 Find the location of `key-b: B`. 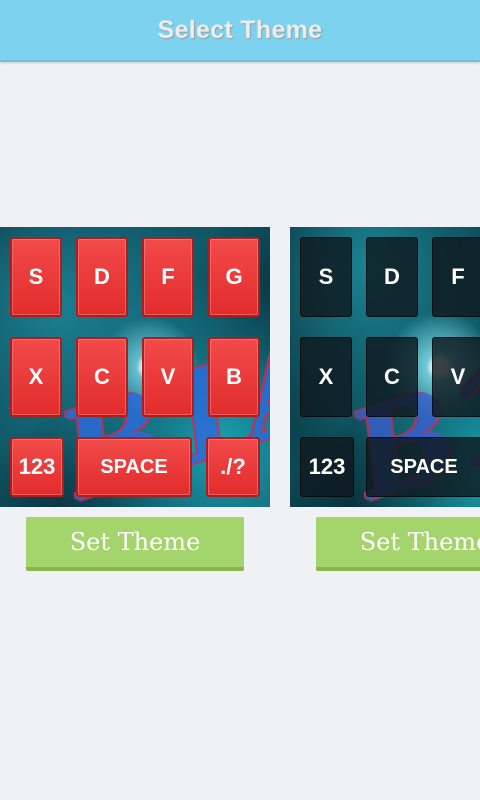

key-b: B is located at coordinates (234, 377).